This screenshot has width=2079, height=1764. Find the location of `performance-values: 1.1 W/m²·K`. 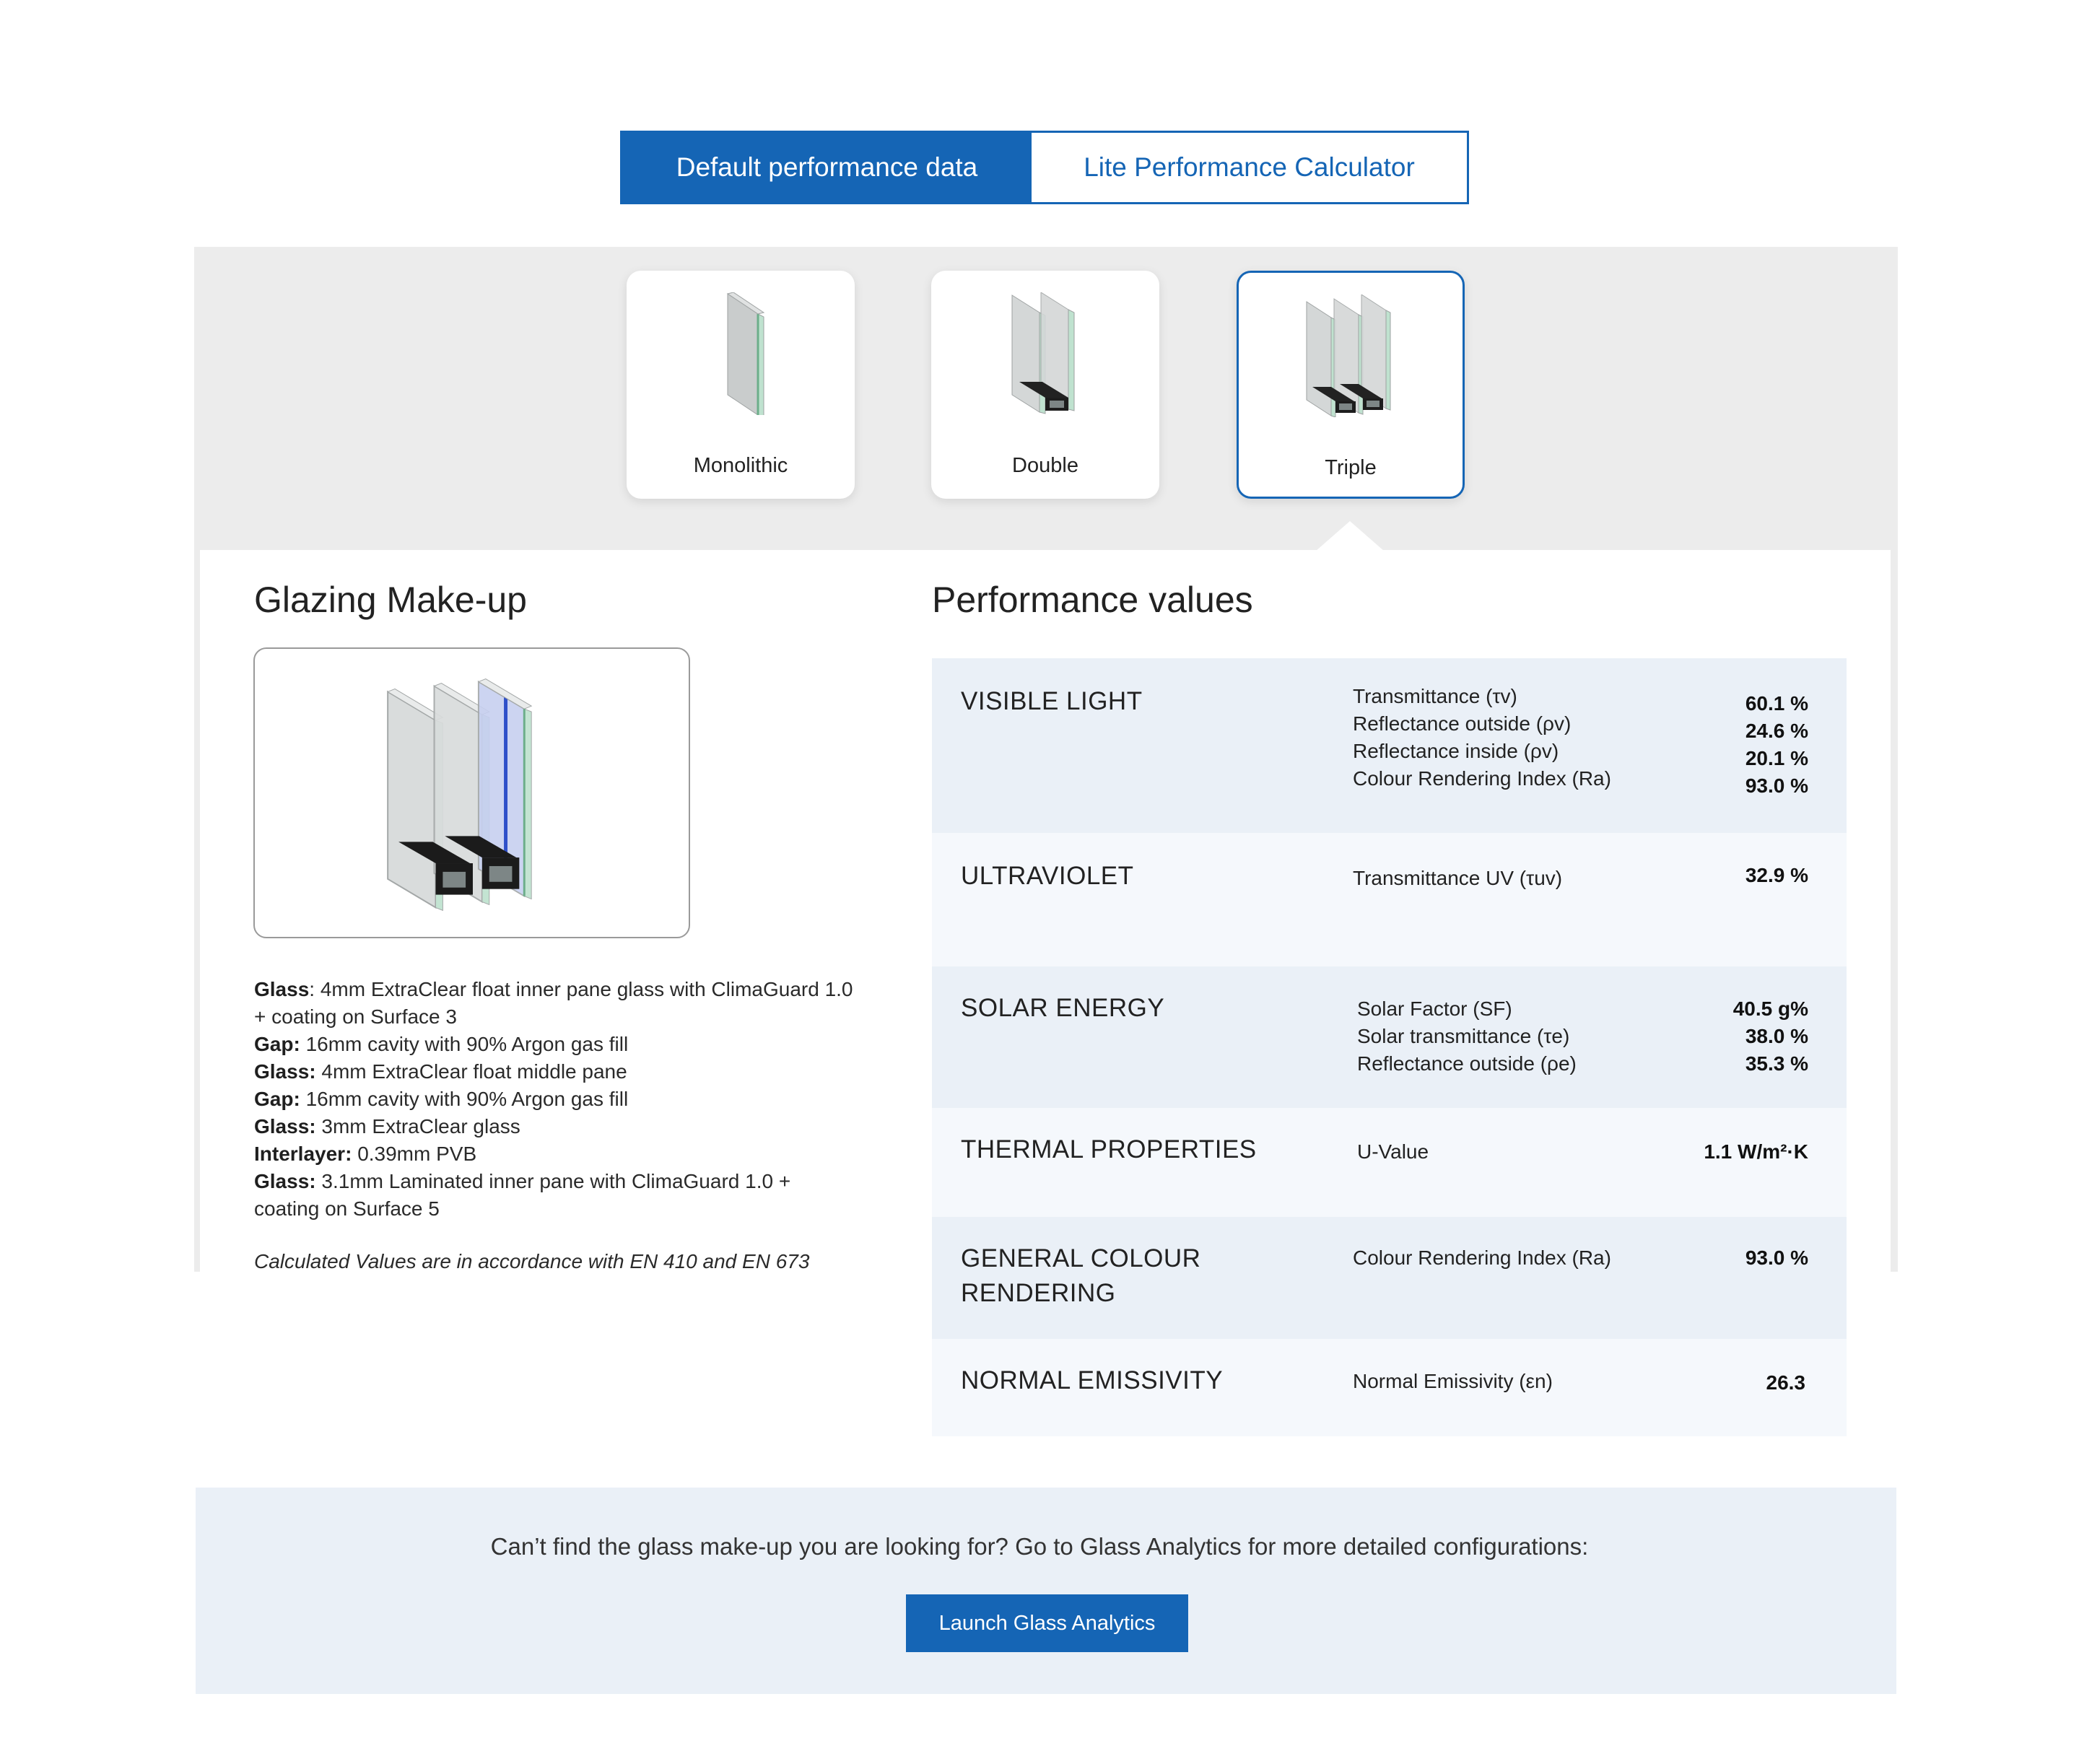

performance-values: 1.1 W/m²·K is located at coordinates (1756, 1152).